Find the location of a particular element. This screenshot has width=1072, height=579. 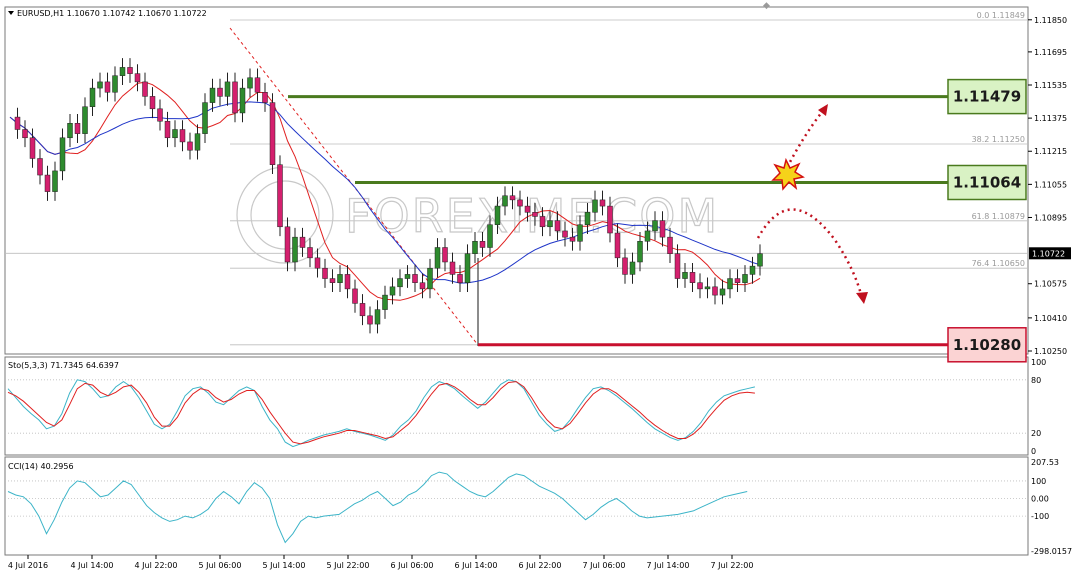

level-label: 1.11479 is located at coordinates (987, 97).